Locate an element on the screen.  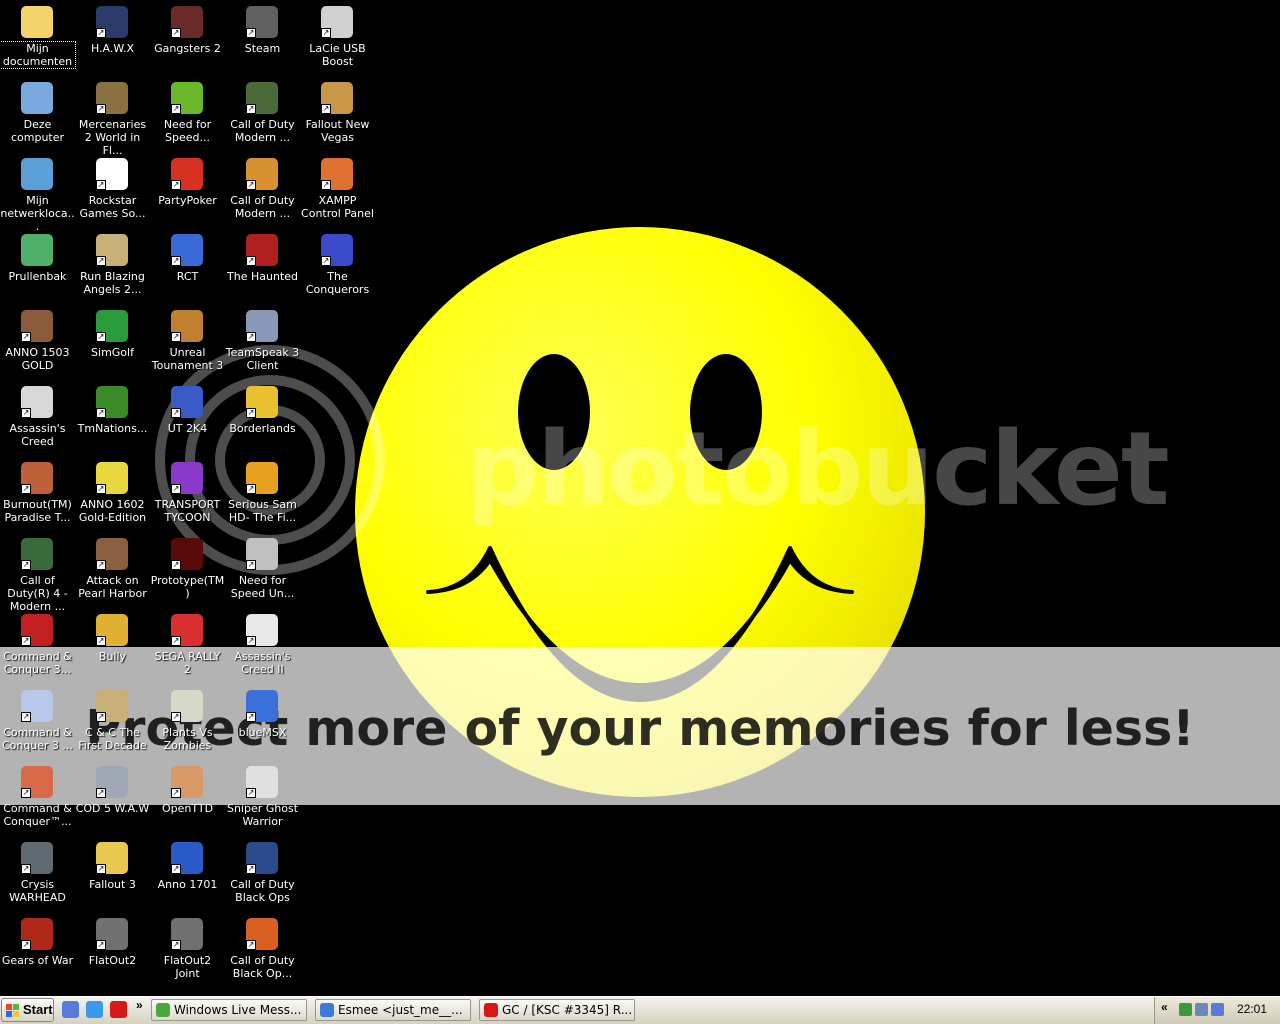
desktop-icon: Deze computer is located at coordinates (37, 117).